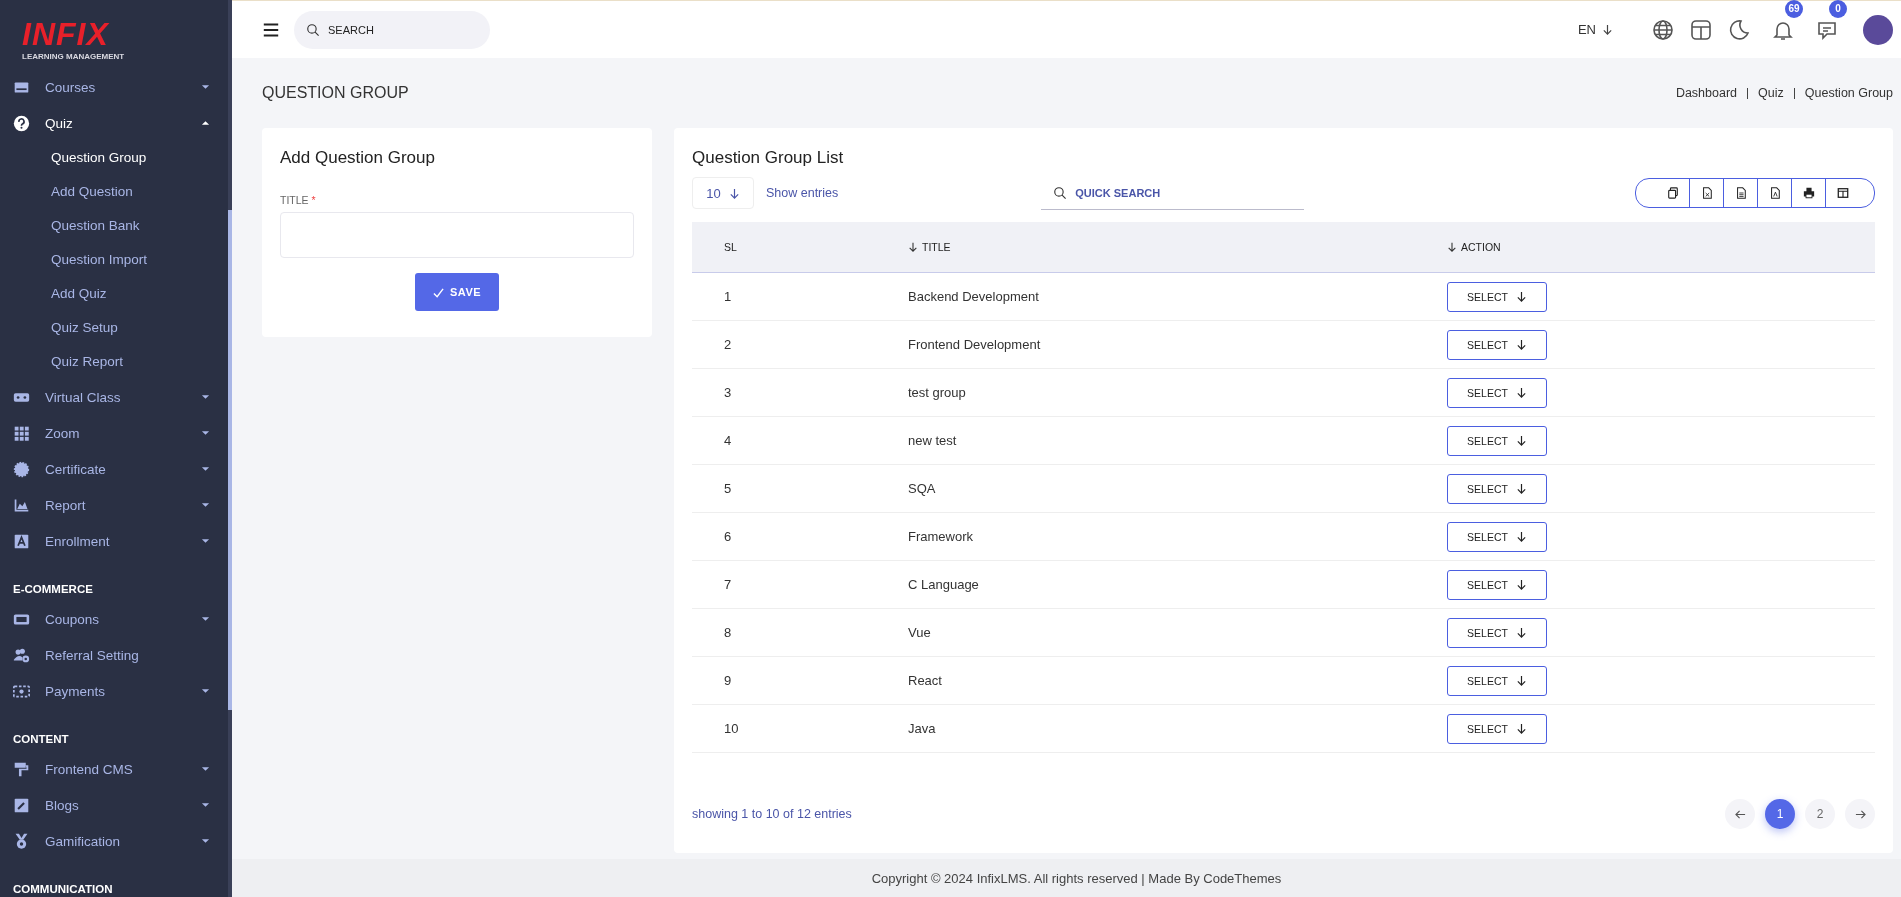 Image resolution: width=1901 pixels, height=897 pixels. I want to click on card-title: Add Question Group, so click(358, 158).